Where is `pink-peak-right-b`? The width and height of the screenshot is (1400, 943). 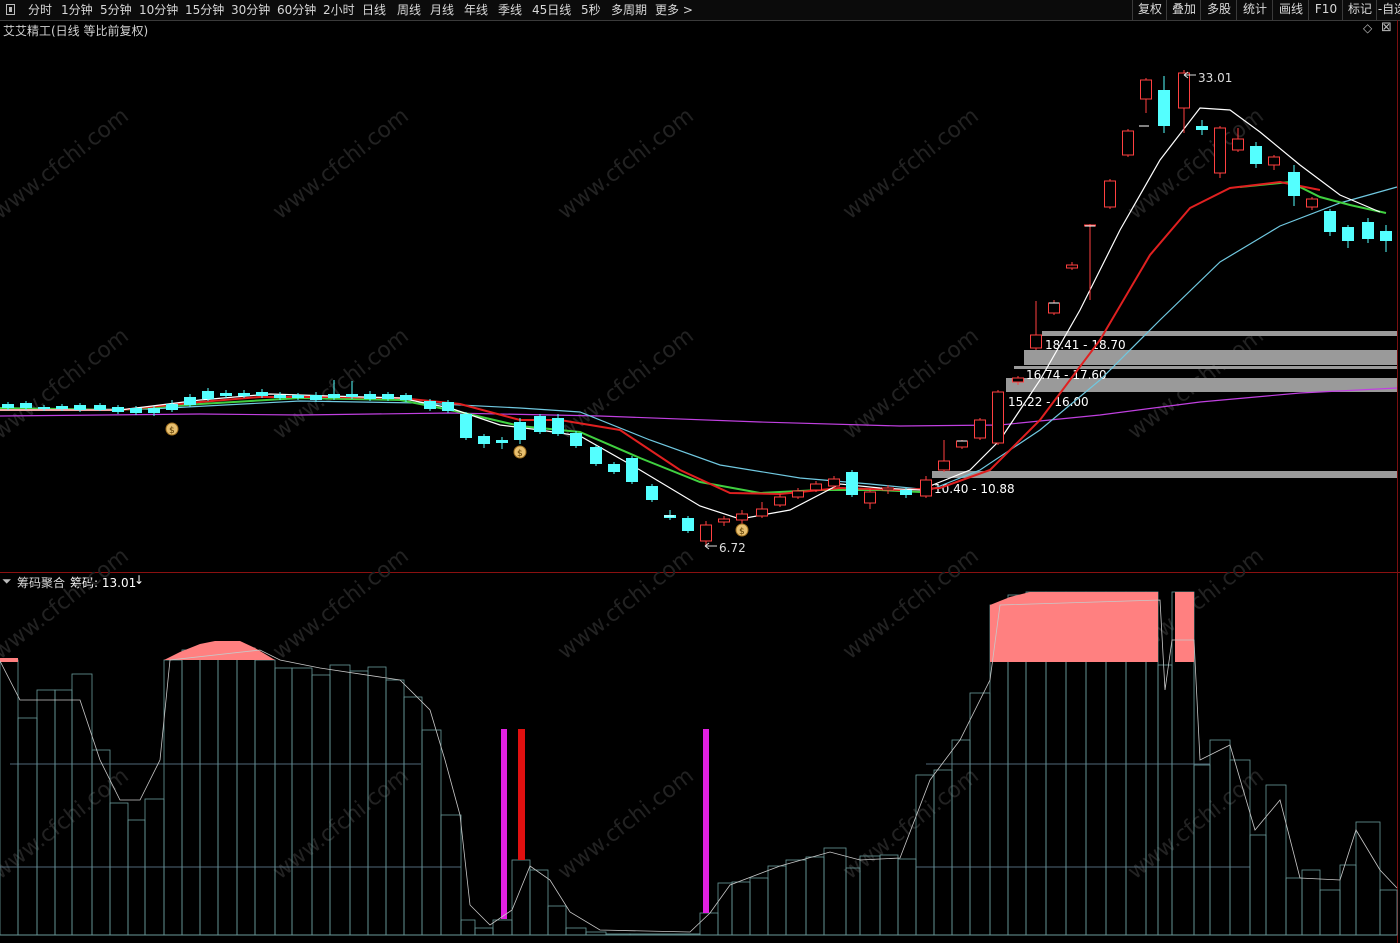 pink-peak-right-b is located at coordinates (1184, 627).